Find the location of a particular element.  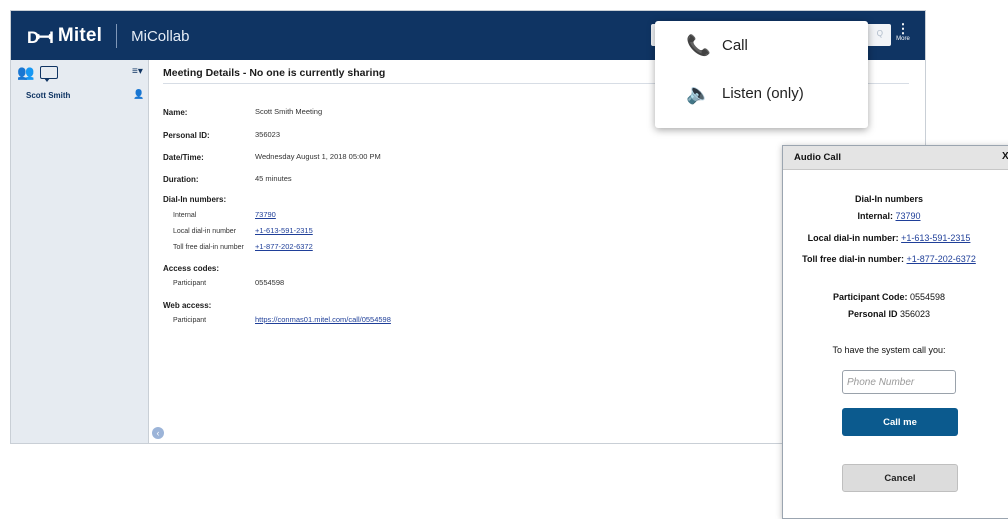

participant-code-line: Participant Code: 0554598 is located at coordinates (889, 297).